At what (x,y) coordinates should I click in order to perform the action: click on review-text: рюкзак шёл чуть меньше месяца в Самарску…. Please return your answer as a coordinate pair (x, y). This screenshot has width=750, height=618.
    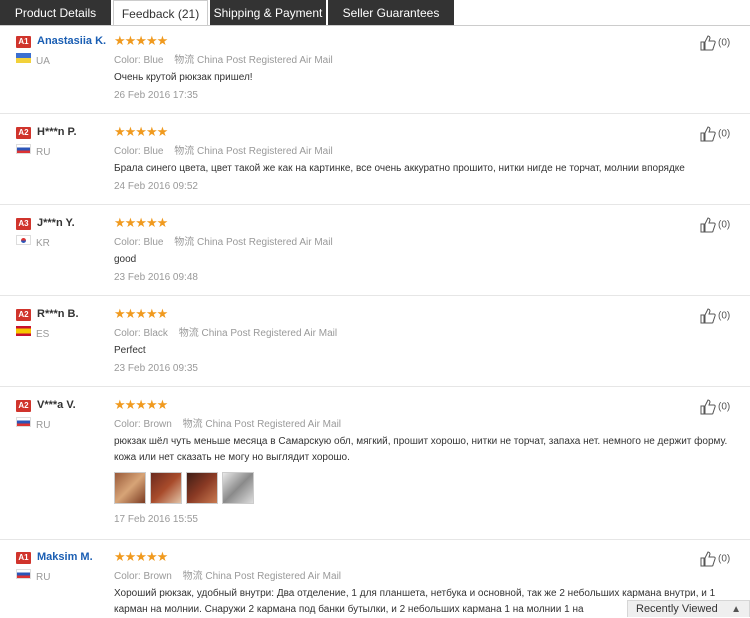
    Looking at the image, I should click on (421, 449).